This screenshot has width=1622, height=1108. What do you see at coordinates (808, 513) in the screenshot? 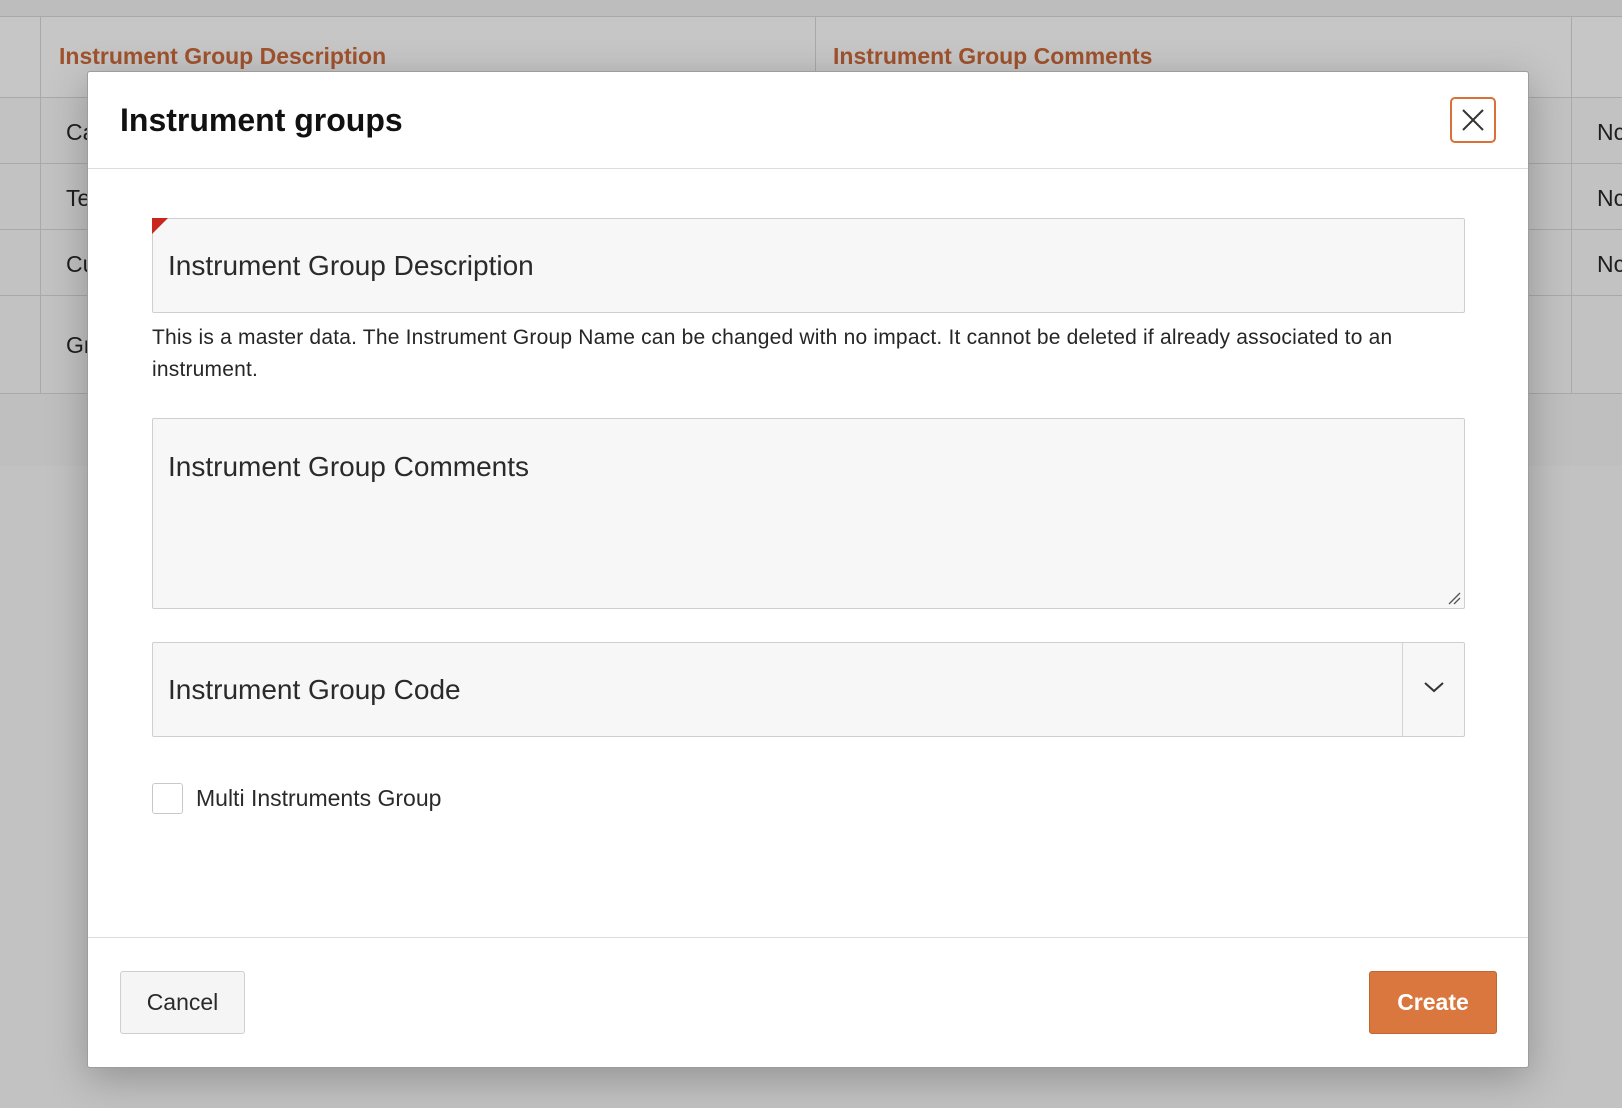
I see `comments-textarea: Instrument Group Comments` at bounding box center [808, 513].